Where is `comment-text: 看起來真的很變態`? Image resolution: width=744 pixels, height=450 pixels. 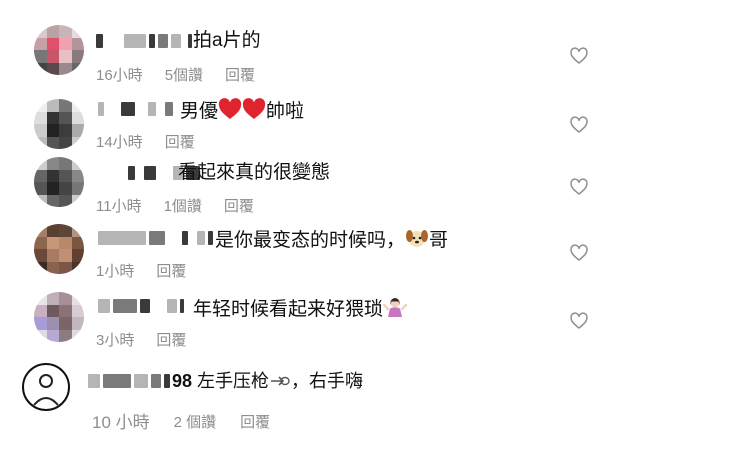
comment-text: 看起來真的很變態 is located at coordinates (254, 172).